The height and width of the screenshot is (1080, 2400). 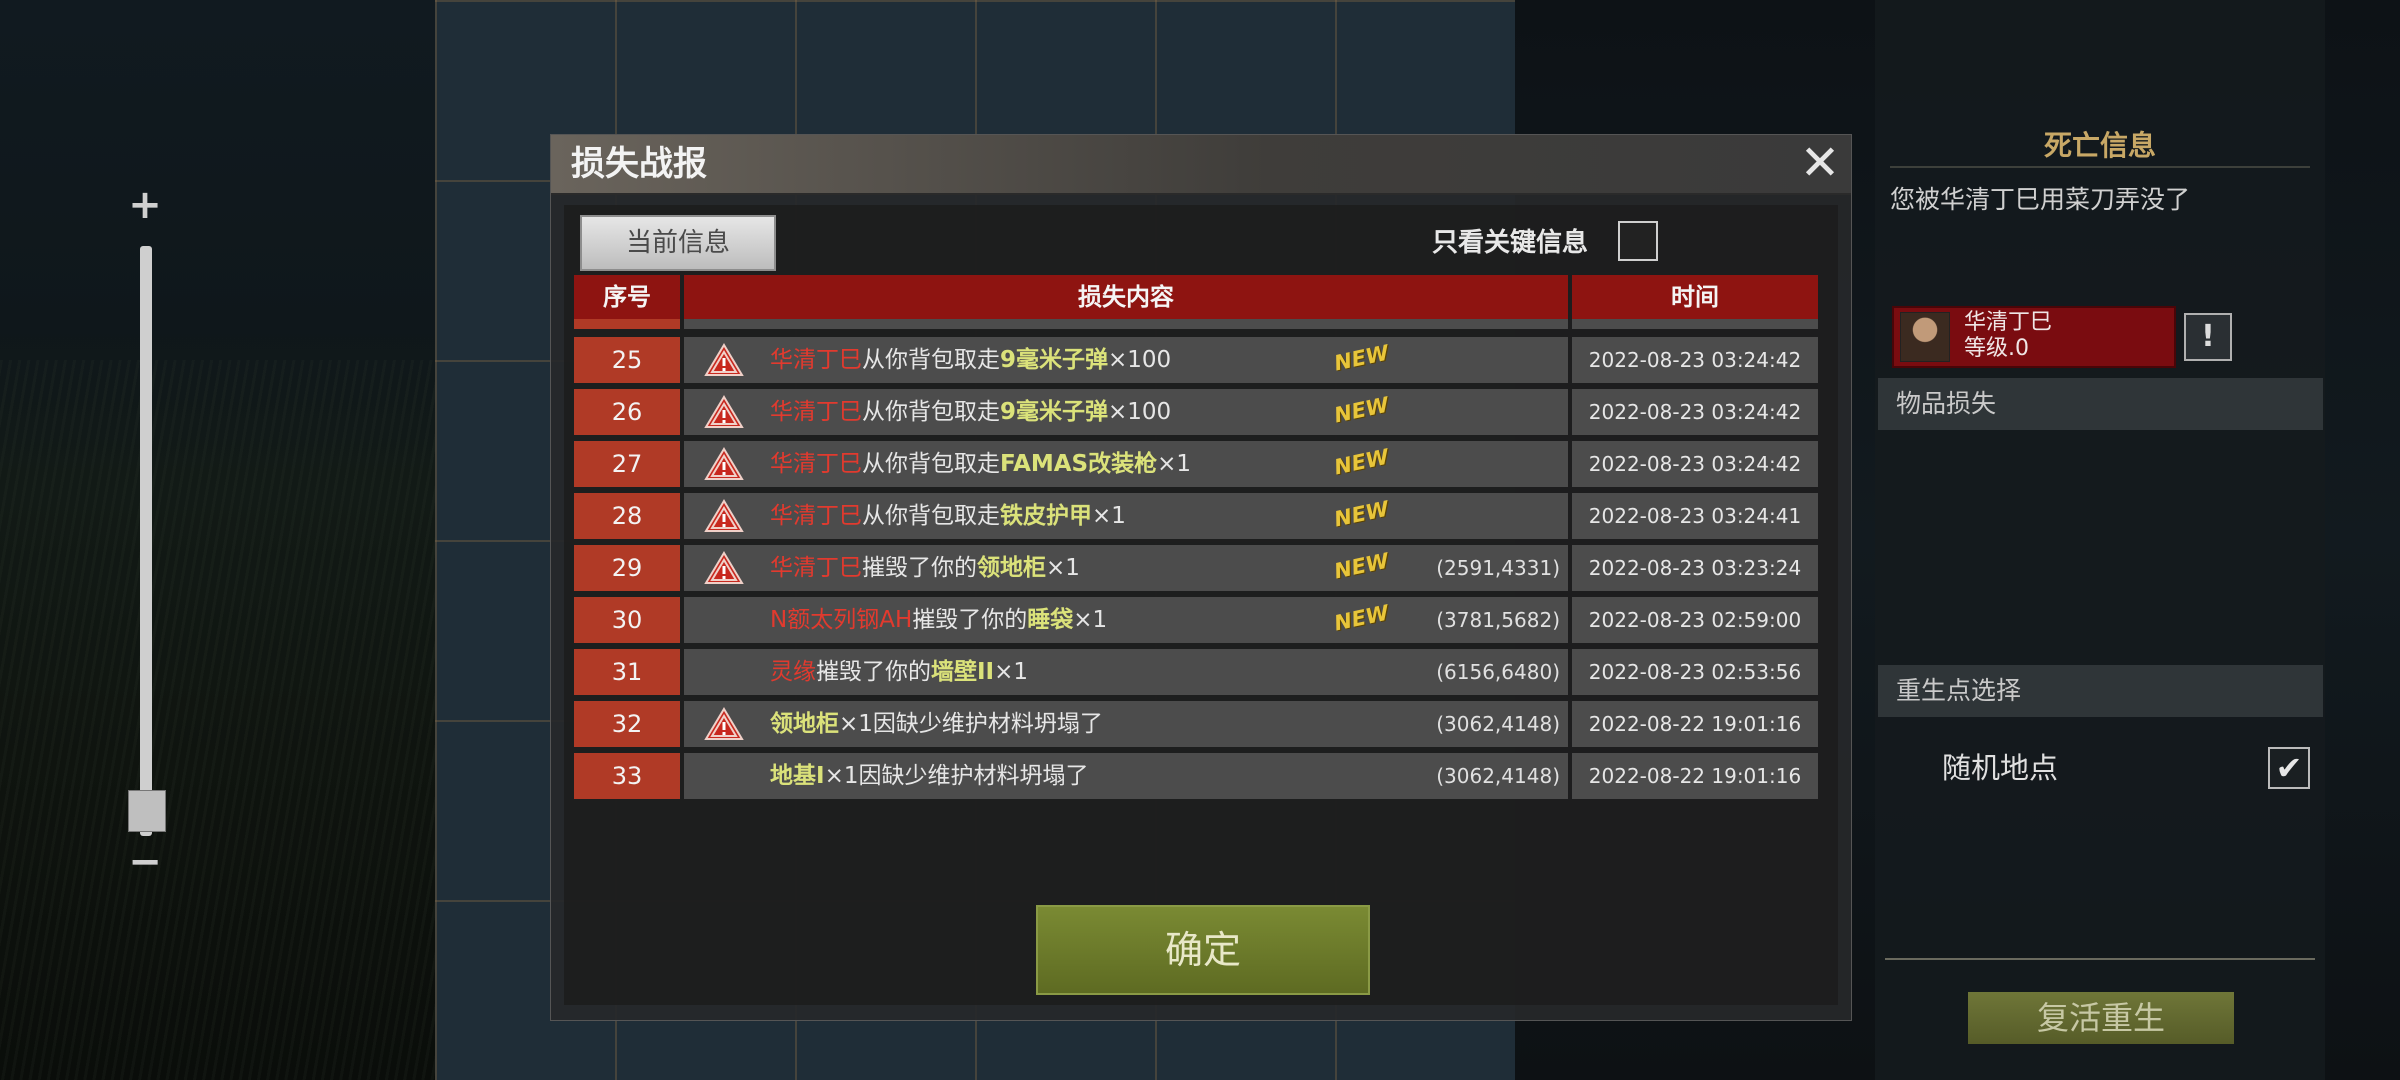 What do you see at coordinates (1925, 337) in the screenshot?
I see `killer-avatar` at bounding box center [1925, 337].